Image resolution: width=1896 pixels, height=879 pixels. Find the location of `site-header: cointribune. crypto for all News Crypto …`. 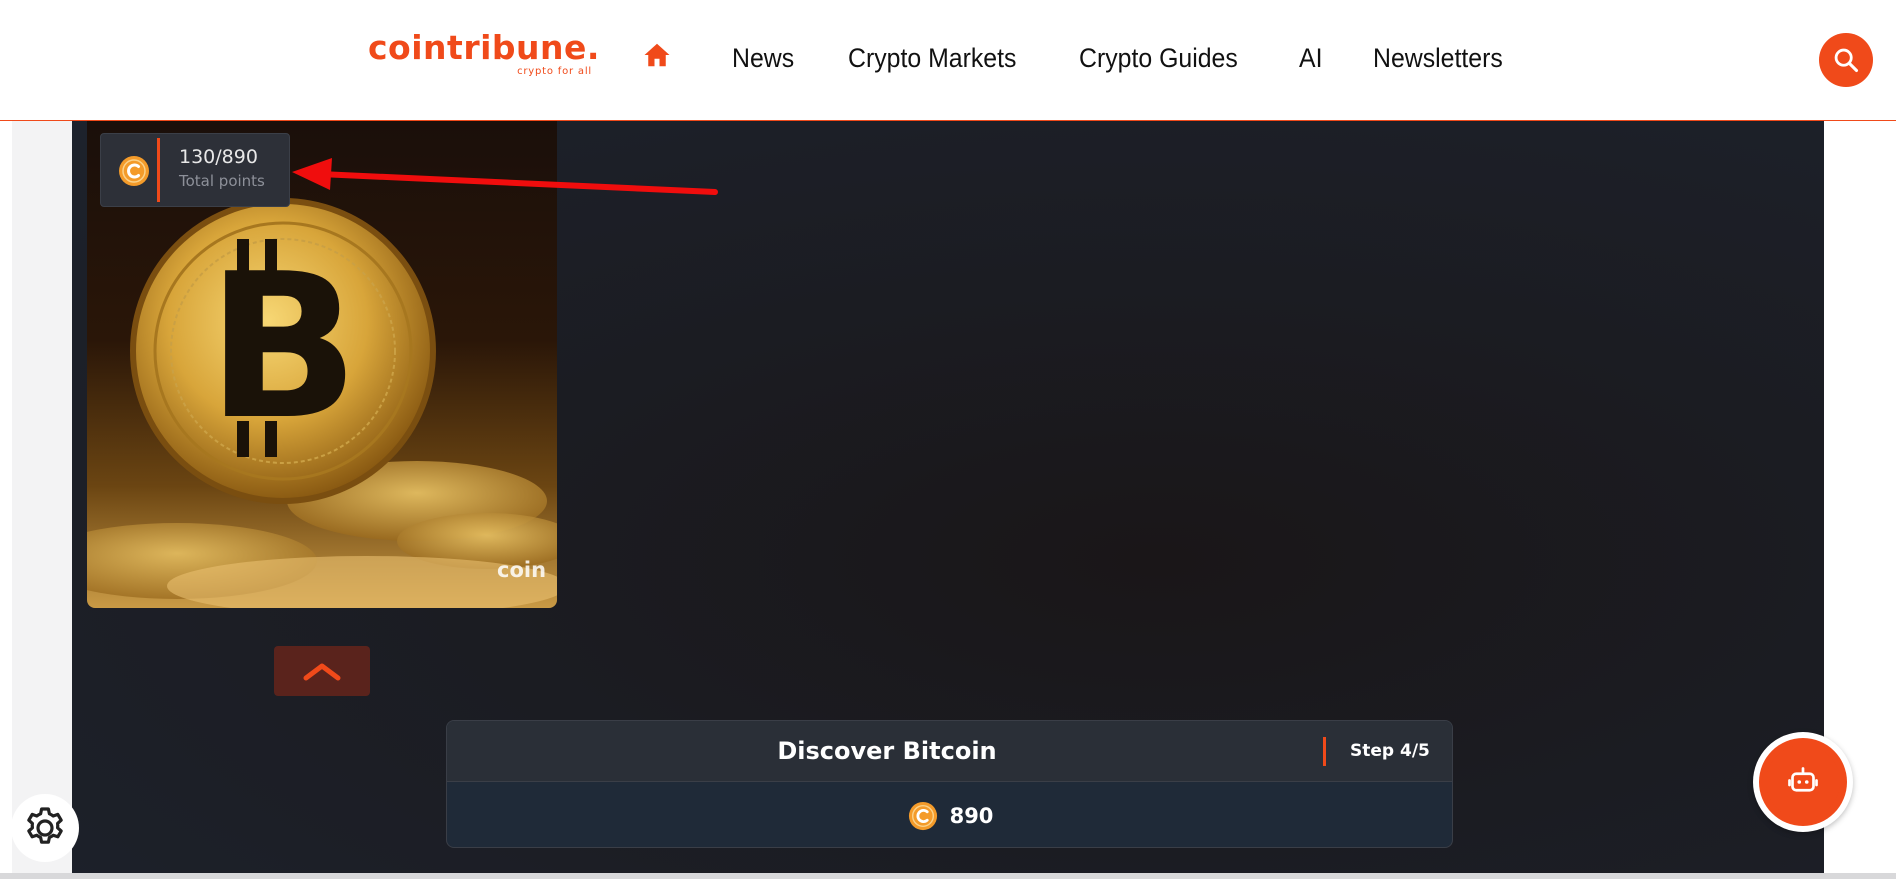

site-header: cointribune. crypto for all News Crypto … is located at coordinates (948, 60).